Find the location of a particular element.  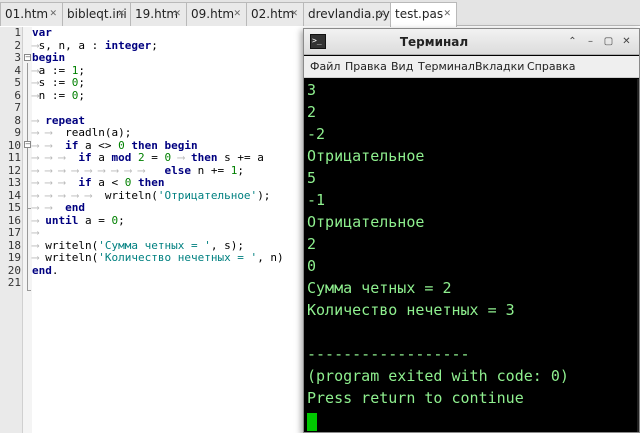

keyword: begin is located at coordinates (49, 57).